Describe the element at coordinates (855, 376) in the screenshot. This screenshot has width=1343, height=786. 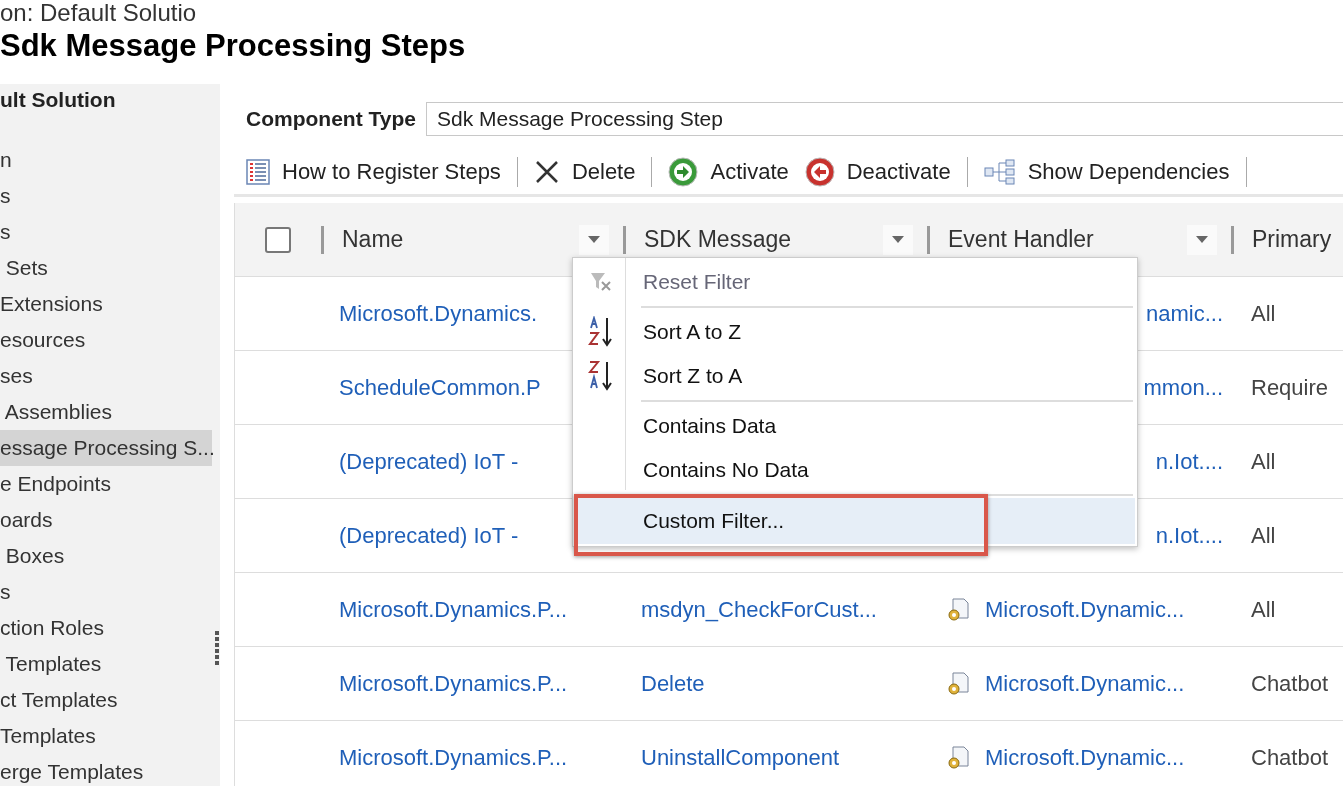
I see `menu-item: Sort Z to A` at that location.